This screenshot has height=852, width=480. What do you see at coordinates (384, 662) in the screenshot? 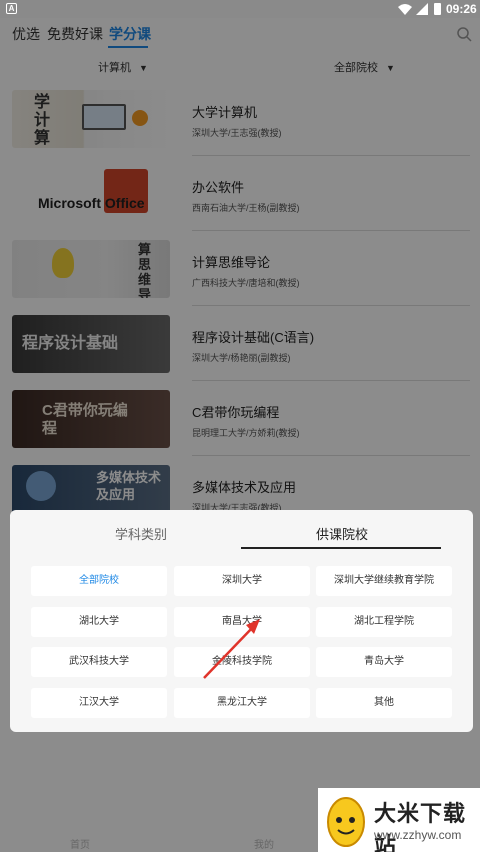
I see `school-option: 青岛大学` at bounding box center [384, 662].